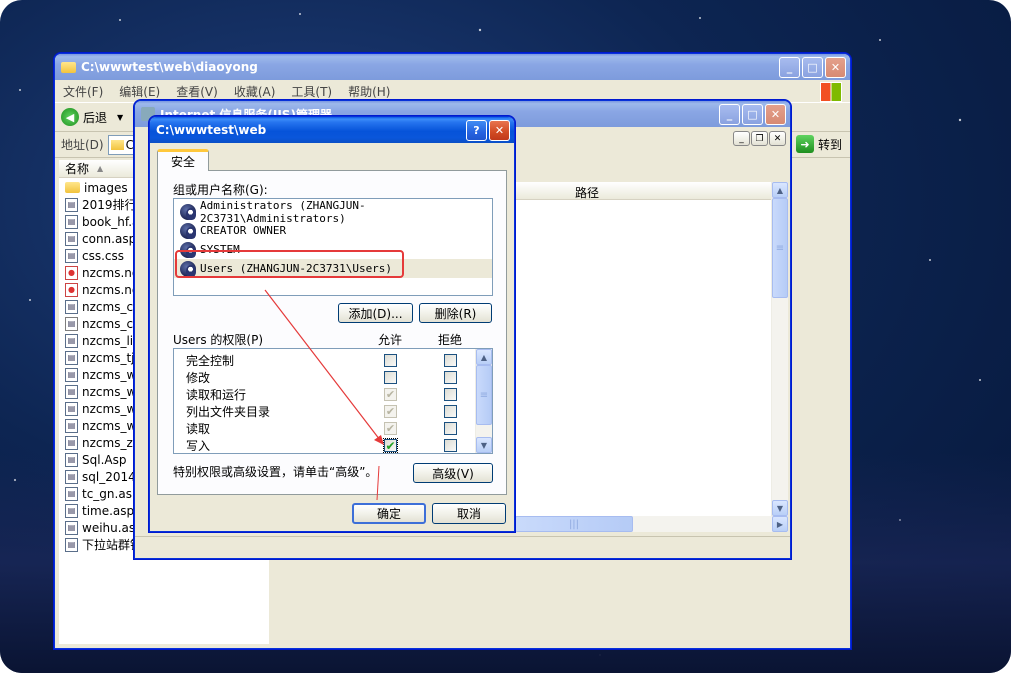 This screenshot has height=673, width=1011. What do you see at coordinates (197, 91) in the screenshot?
I see `menu-view: 查看(V)` at bounding box center [197, 91].